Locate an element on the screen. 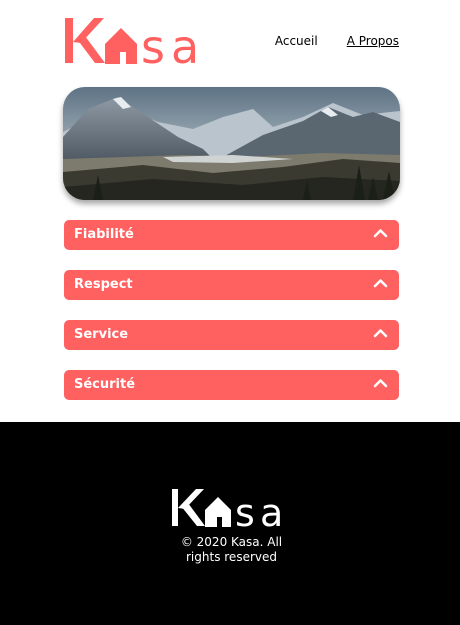  copyright-text: © 2020 Kasa. All rights reserved is located at coordinates (231, 549).